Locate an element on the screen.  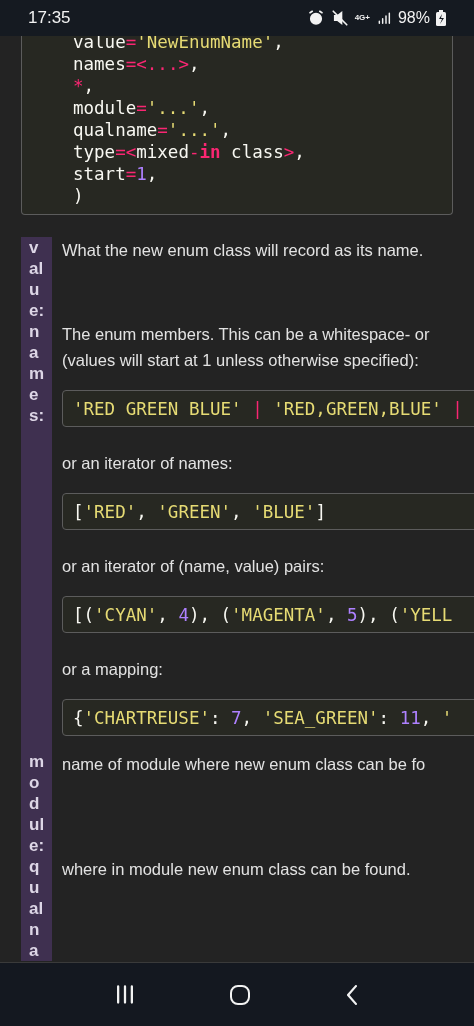
field-term: qualna is located at coordinates (36, 908).